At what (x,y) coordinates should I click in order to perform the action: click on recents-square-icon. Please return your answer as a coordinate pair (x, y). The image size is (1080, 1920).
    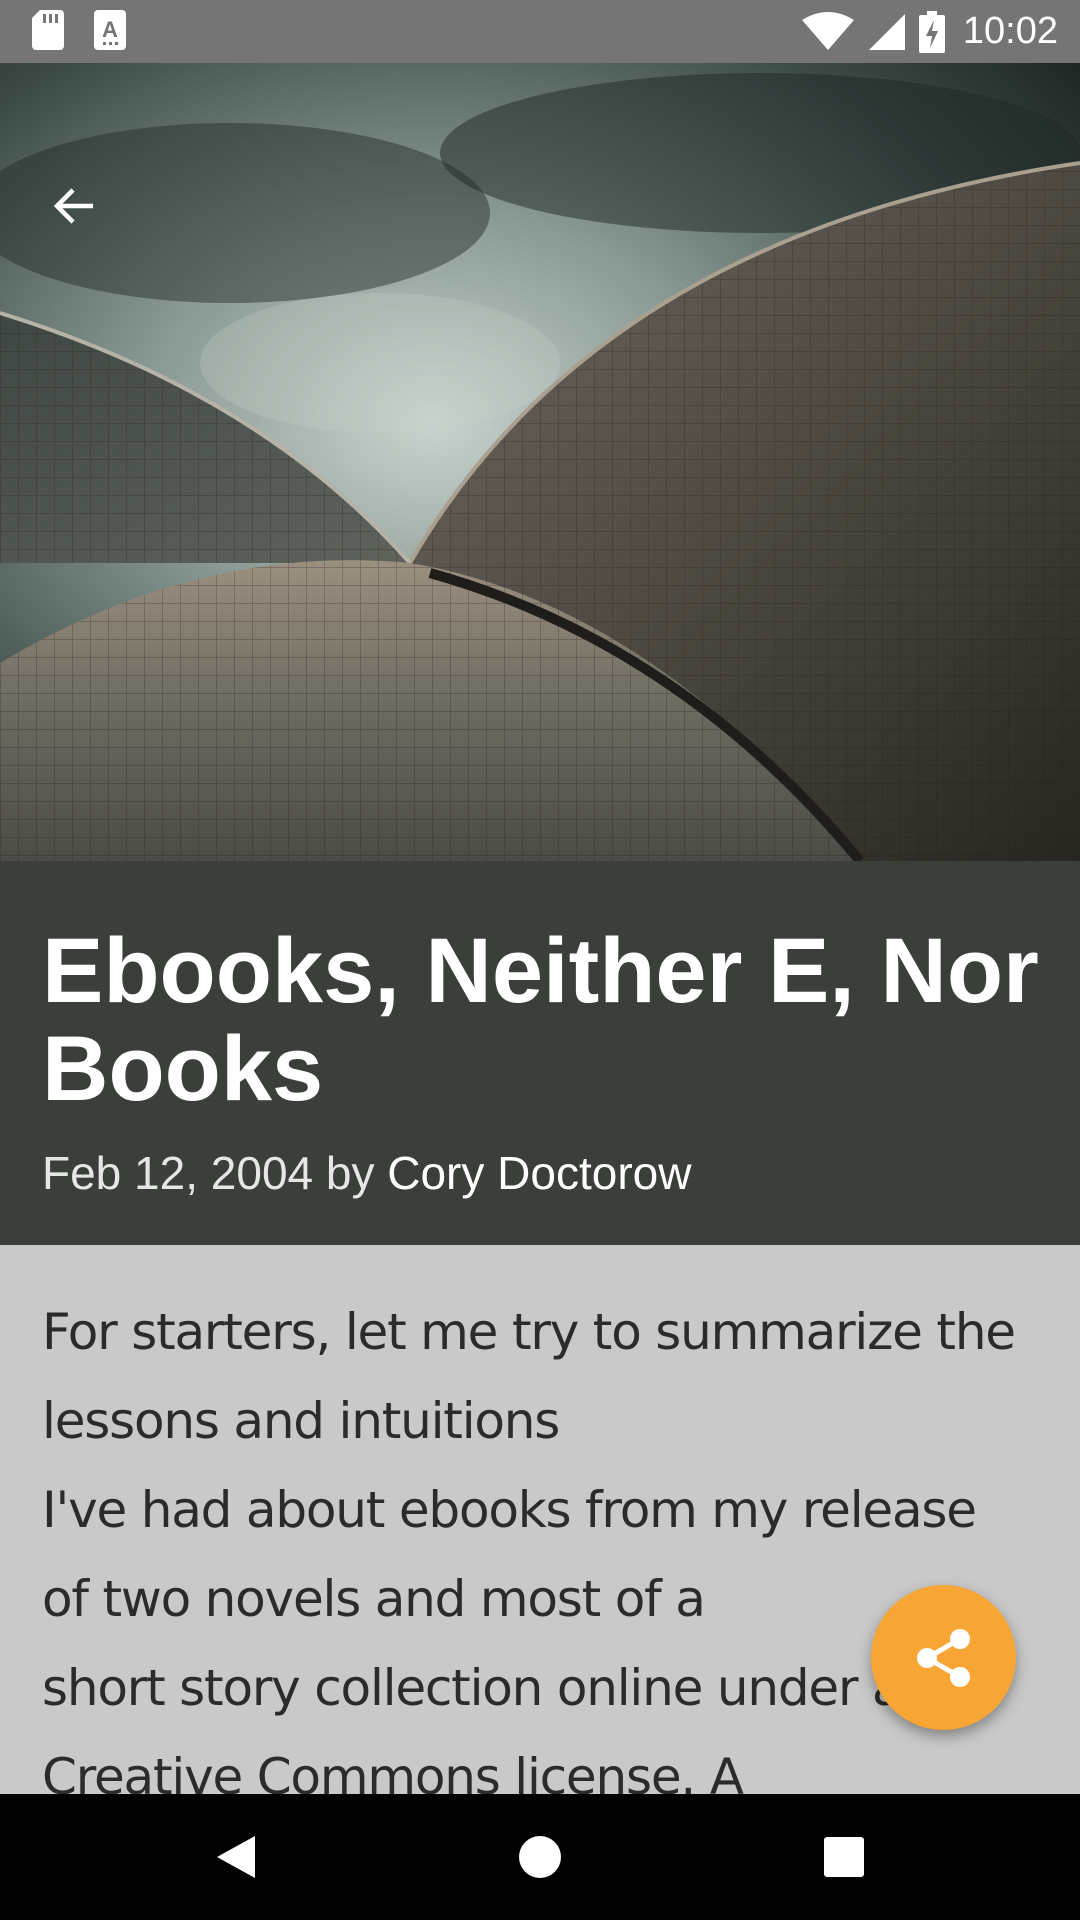
    Looking at the image, I should click on (844, 1857).